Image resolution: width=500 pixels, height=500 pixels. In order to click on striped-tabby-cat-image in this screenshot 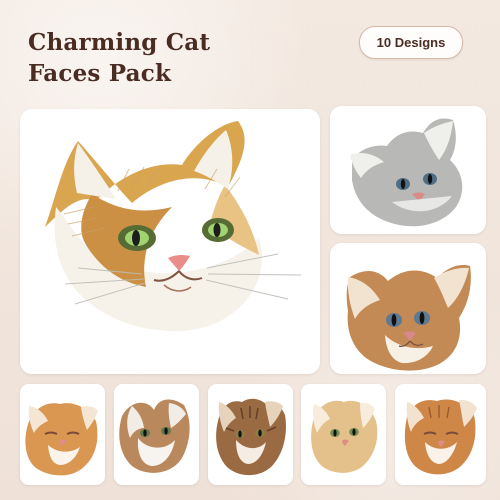, I will do `click(250, 434)`.